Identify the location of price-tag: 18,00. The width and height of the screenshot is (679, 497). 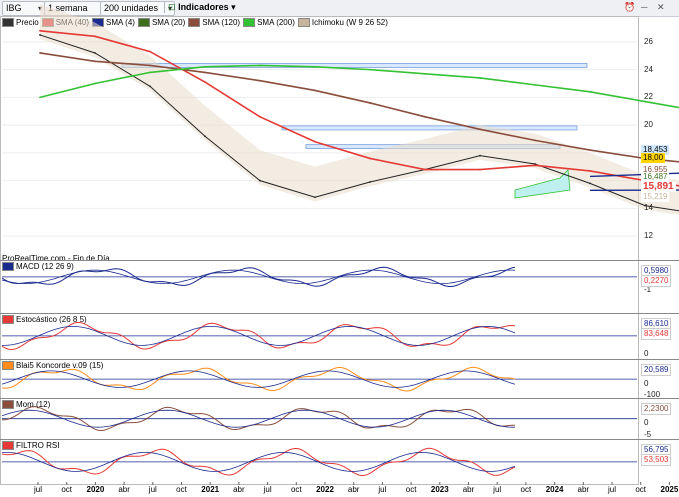
(653, 158).